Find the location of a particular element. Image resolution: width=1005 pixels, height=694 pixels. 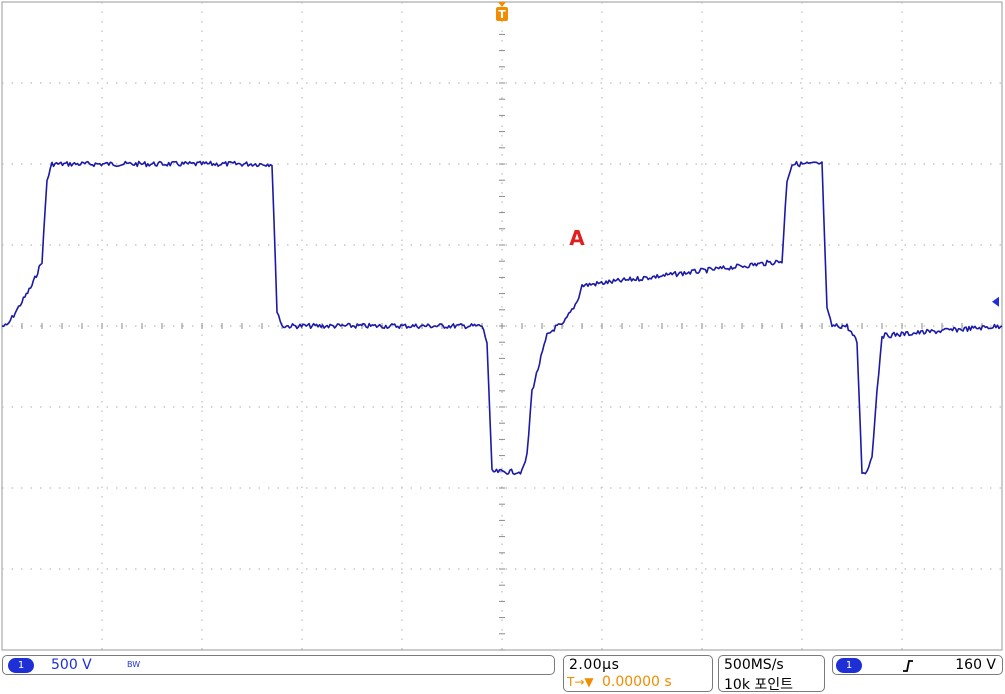

trigger-marker-label: T is located at coordinates (502, 14).